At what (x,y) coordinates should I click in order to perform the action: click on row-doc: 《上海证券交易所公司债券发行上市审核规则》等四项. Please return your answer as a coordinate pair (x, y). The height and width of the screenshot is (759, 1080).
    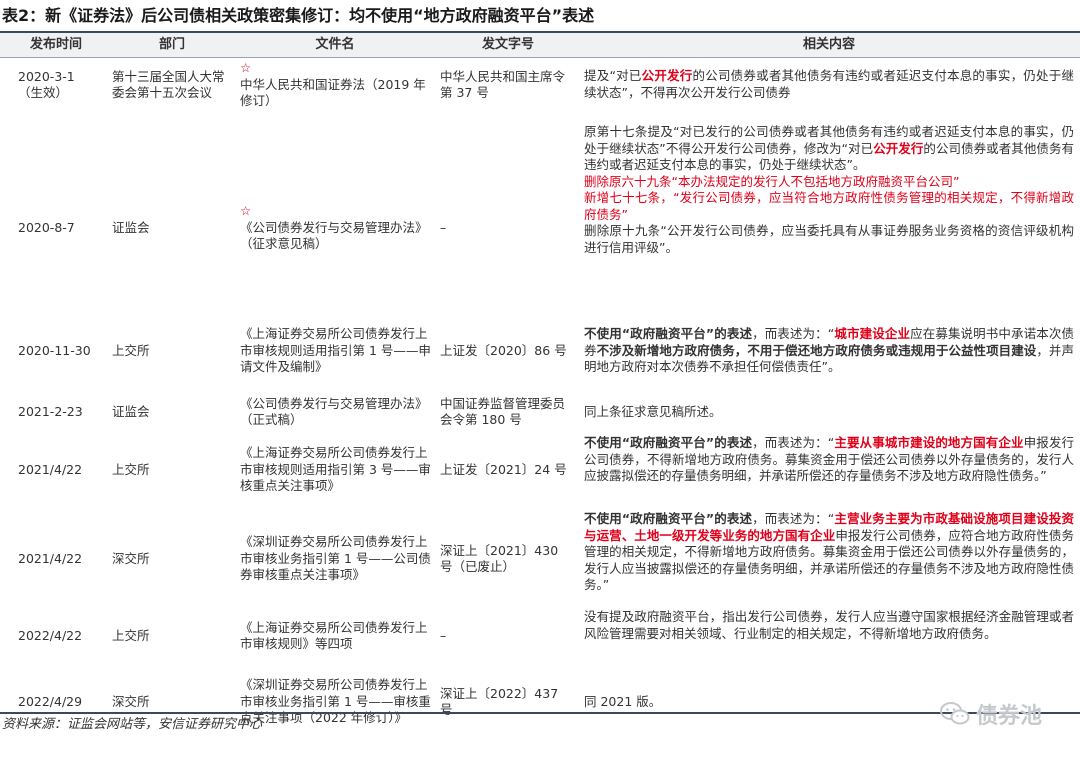
    Looking at the image, I should click on (334, 635).